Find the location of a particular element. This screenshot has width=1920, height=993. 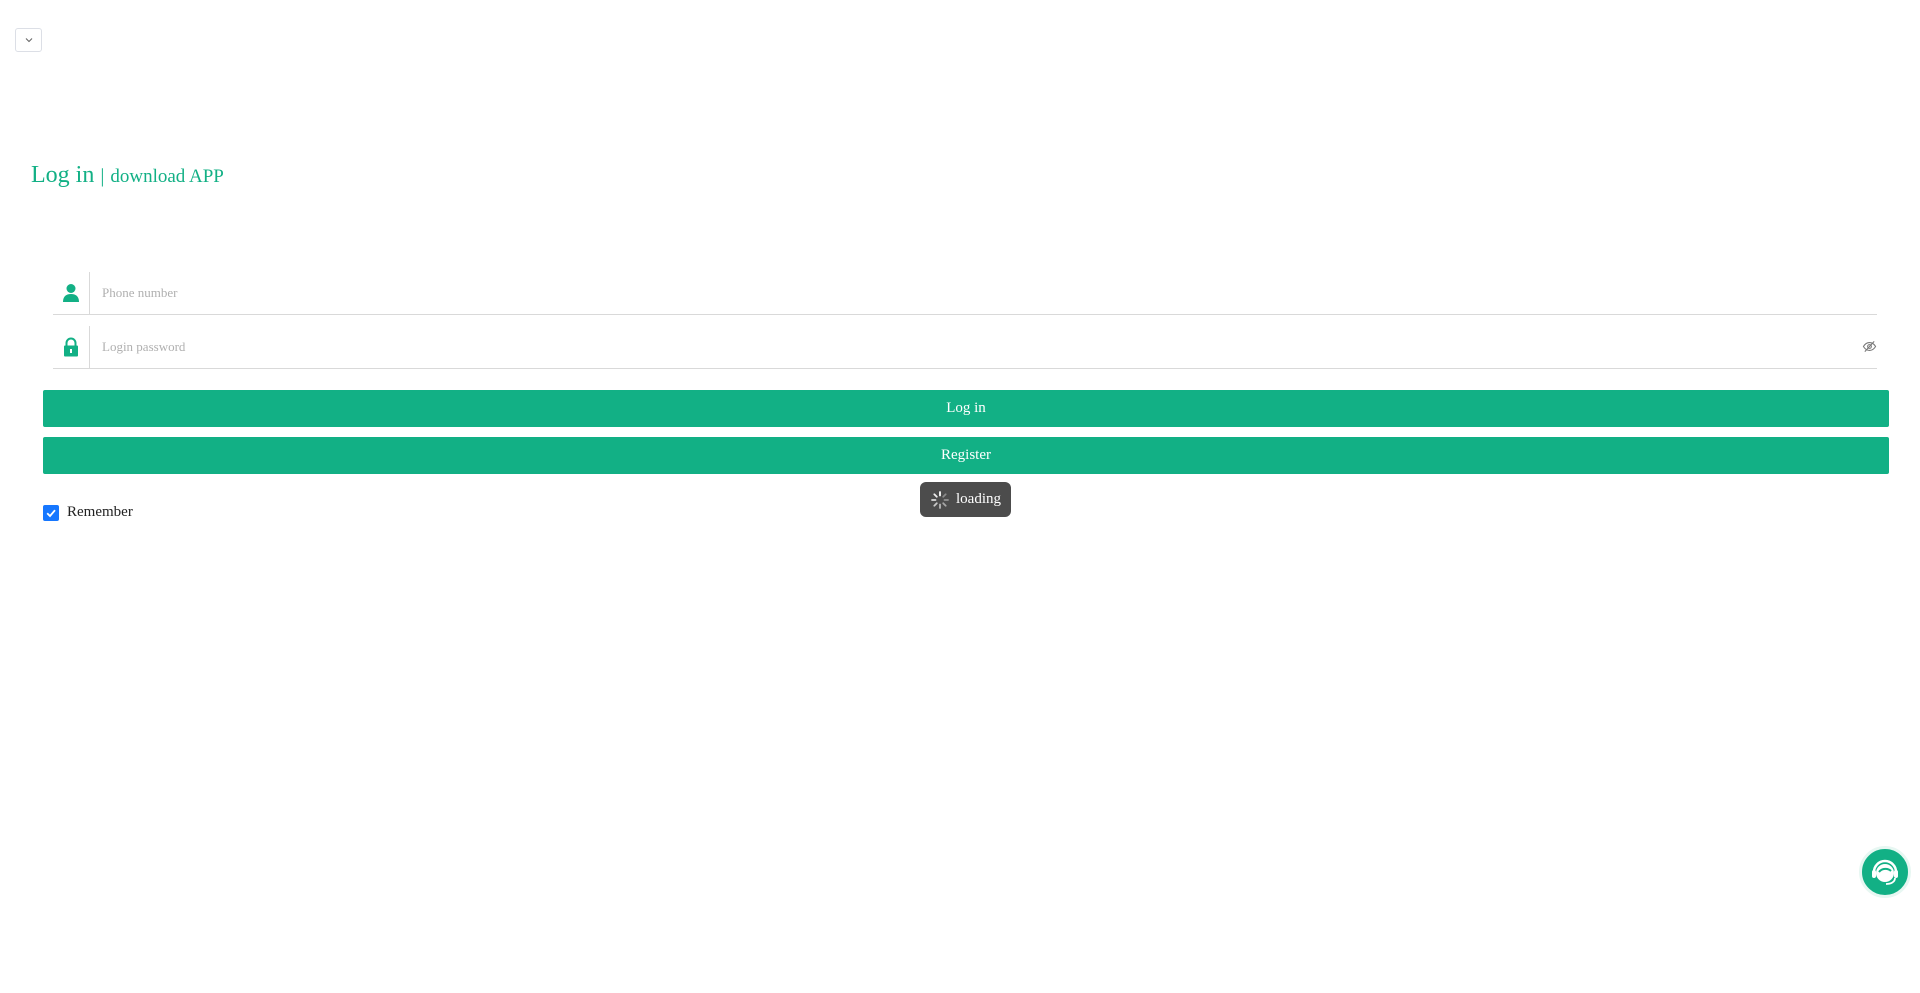

lock-icon is located at coordinates (71, 346).